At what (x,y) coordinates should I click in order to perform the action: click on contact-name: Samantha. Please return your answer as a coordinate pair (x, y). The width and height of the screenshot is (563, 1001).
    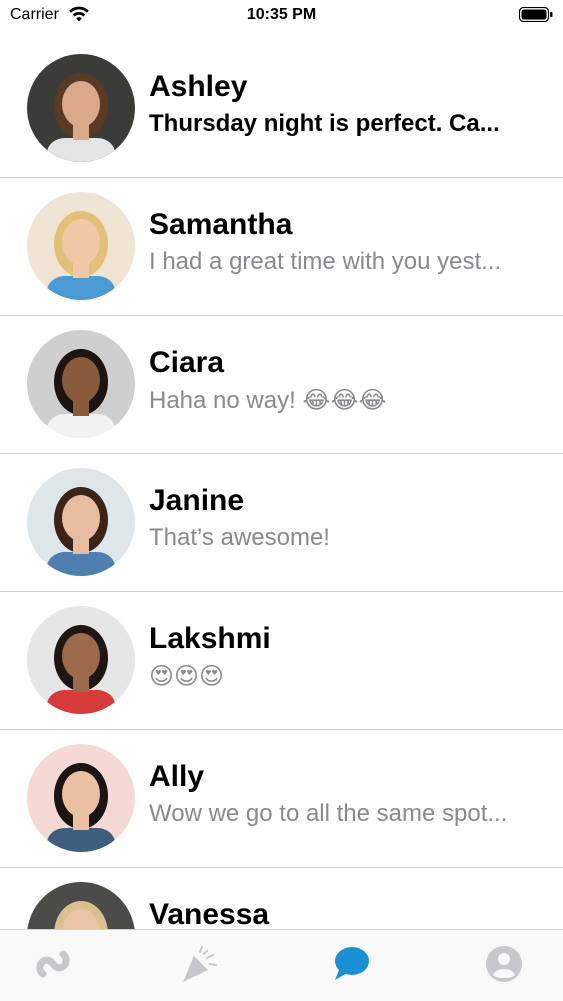
    Looking at the image, I should click on (221, 224).